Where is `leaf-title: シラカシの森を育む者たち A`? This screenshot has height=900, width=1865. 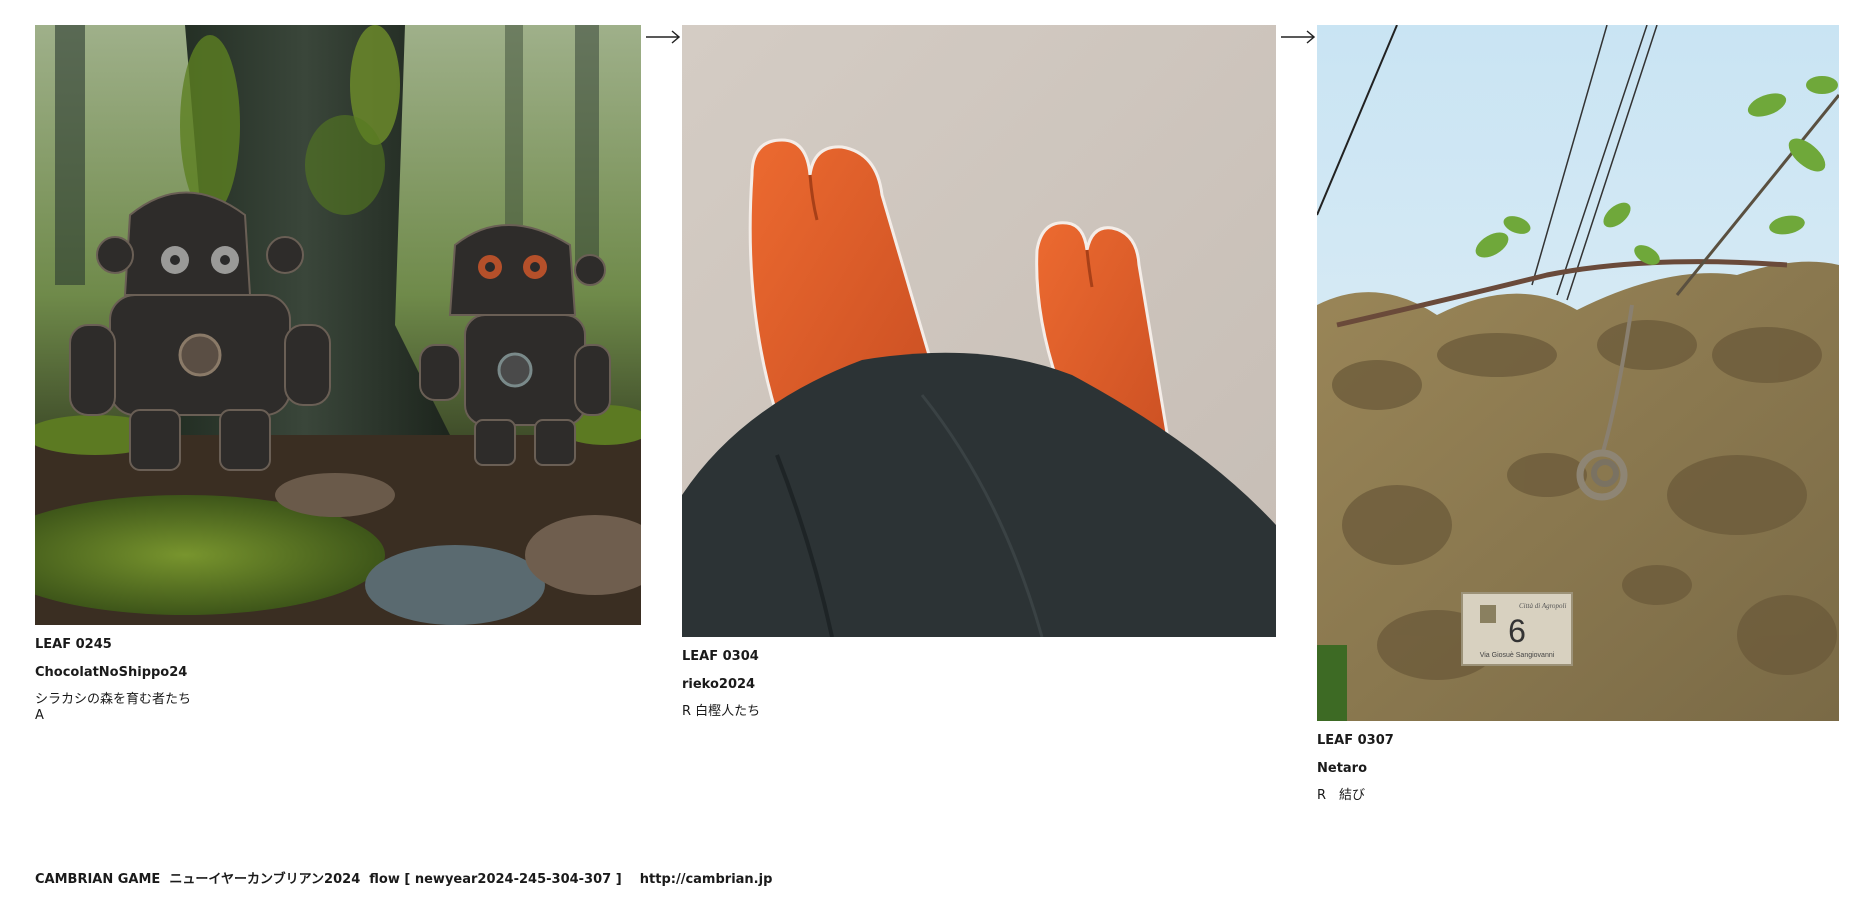 leaf-title: シラカシの森を育む者たち A is located at coordinates (113, 707).